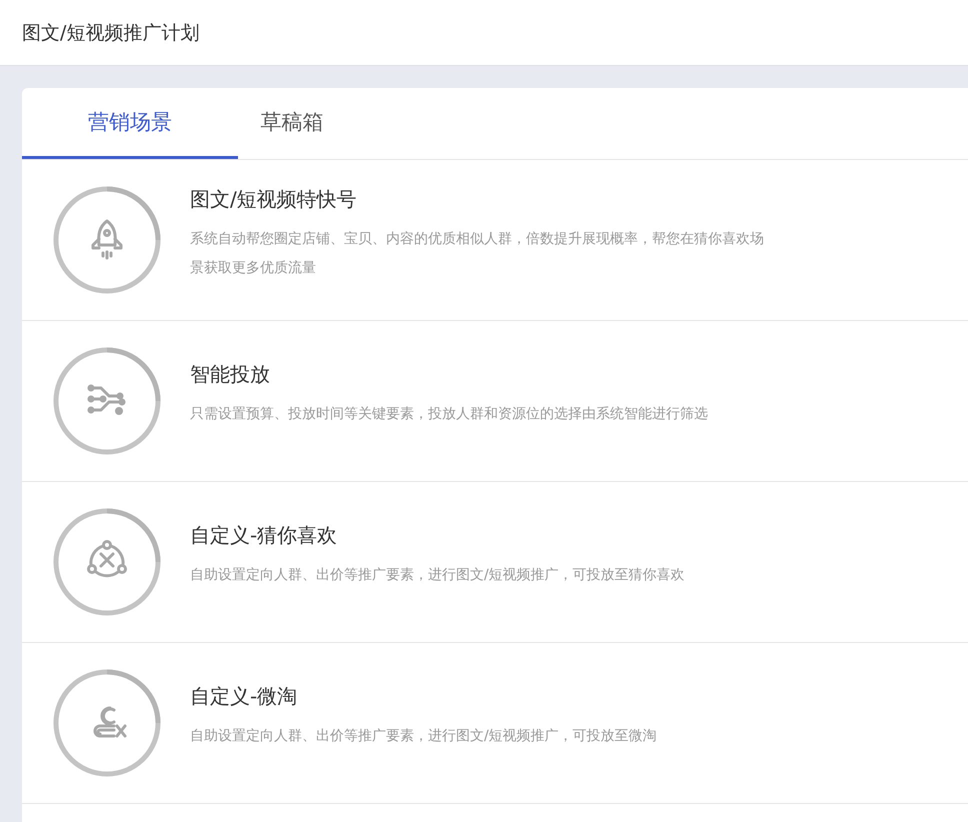 The image size is (968, 822). Describe the element at coordinates (424, 736) in the screenshot. I see `scene-description: 自助设置定向人群、出价等推广要素，进行图文/短视频推广，可投放至微淘` at that location.